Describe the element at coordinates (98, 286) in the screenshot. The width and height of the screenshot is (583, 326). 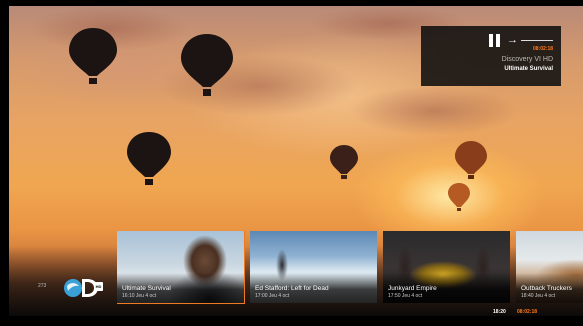
I see `hd-badge: HD` at that location.